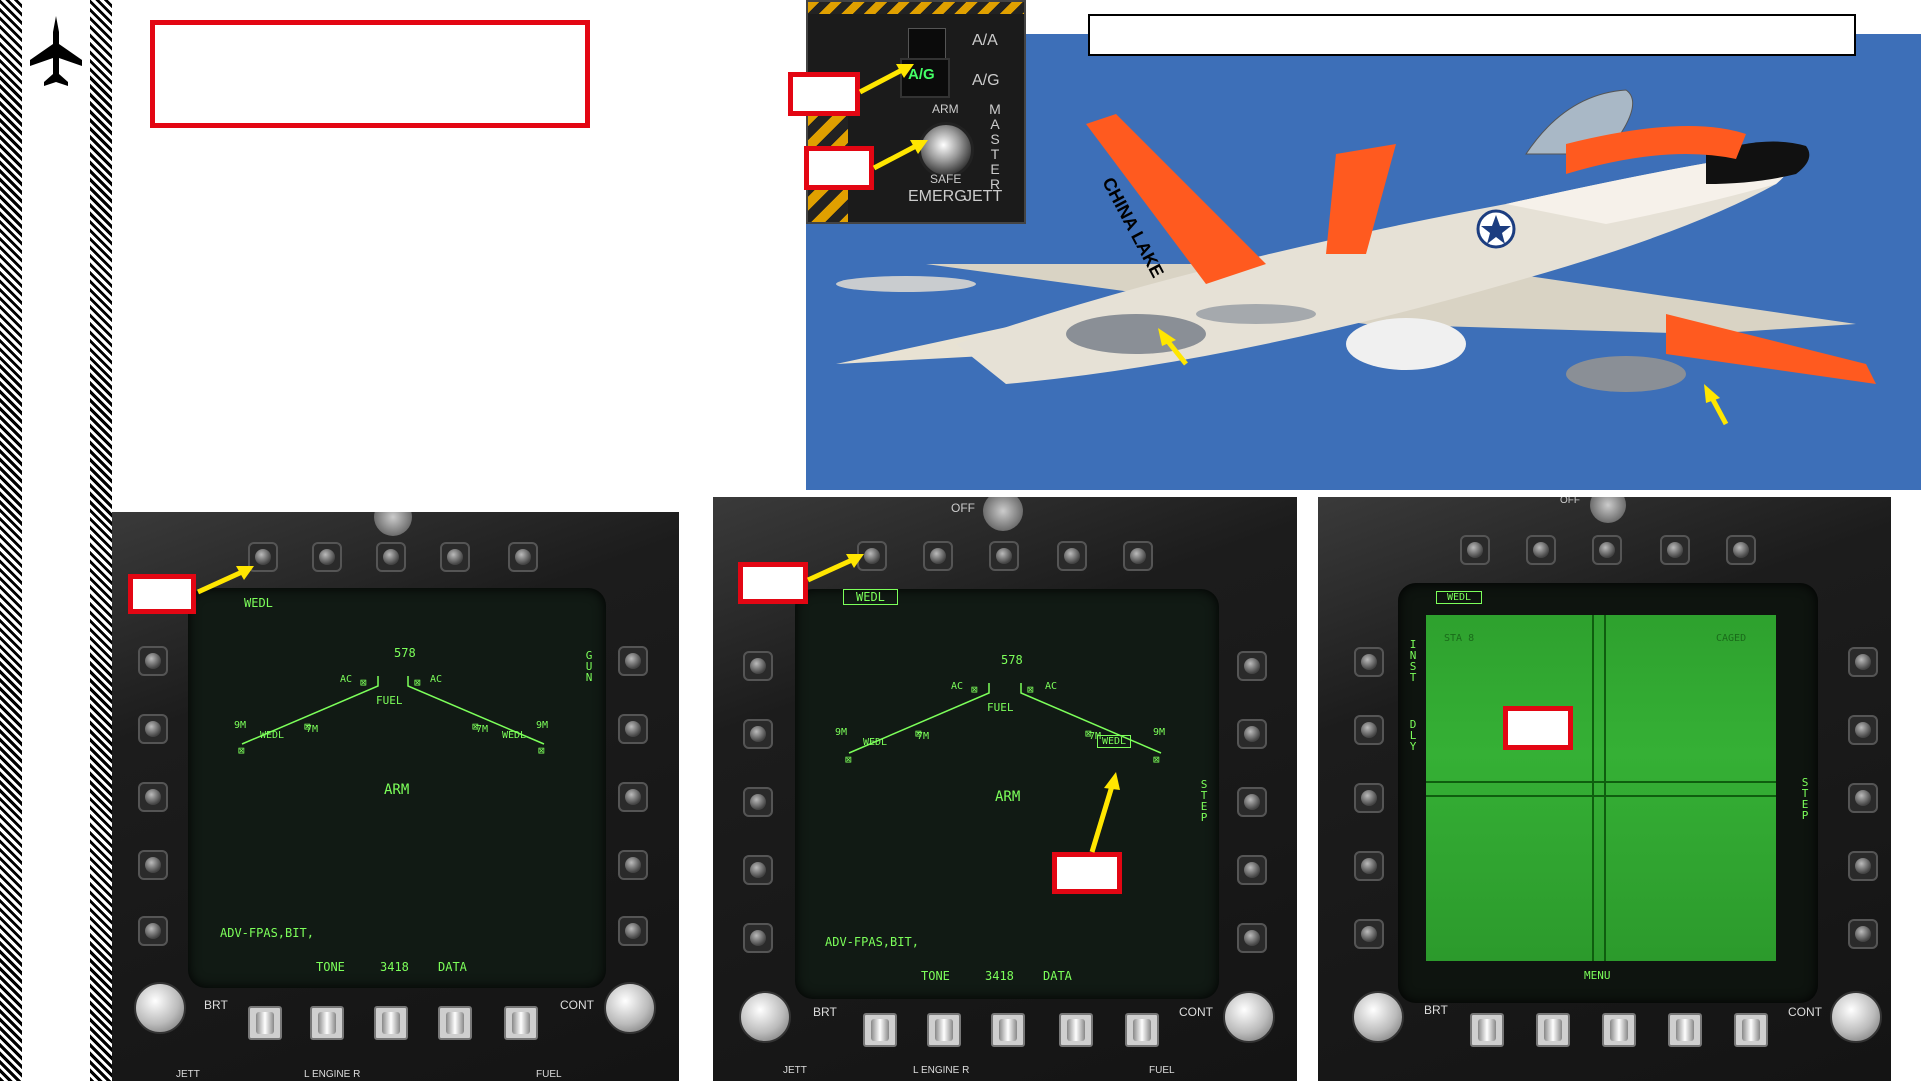 This screenshot has width=1921, height=1081. Describe the element at coordinates (1570, 501) in the screenshot. I see `off-label: OFF` at that location.